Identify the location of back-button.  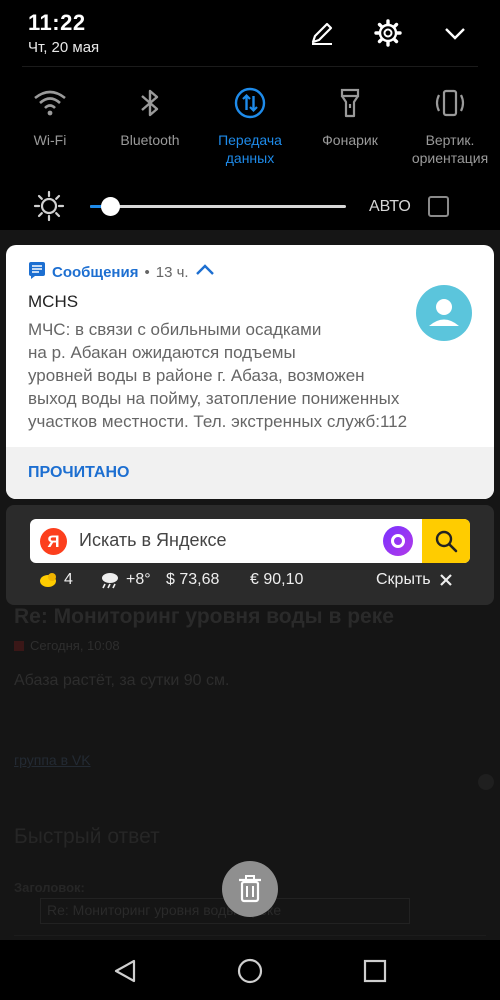
(125, 971).